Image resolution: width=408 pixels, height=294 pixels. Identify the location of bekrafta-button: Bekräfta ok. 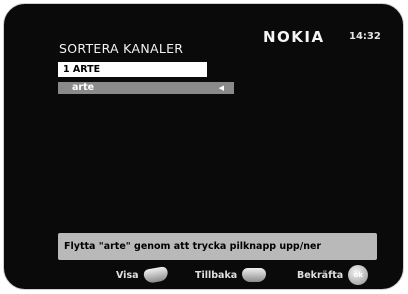
(333, 275).